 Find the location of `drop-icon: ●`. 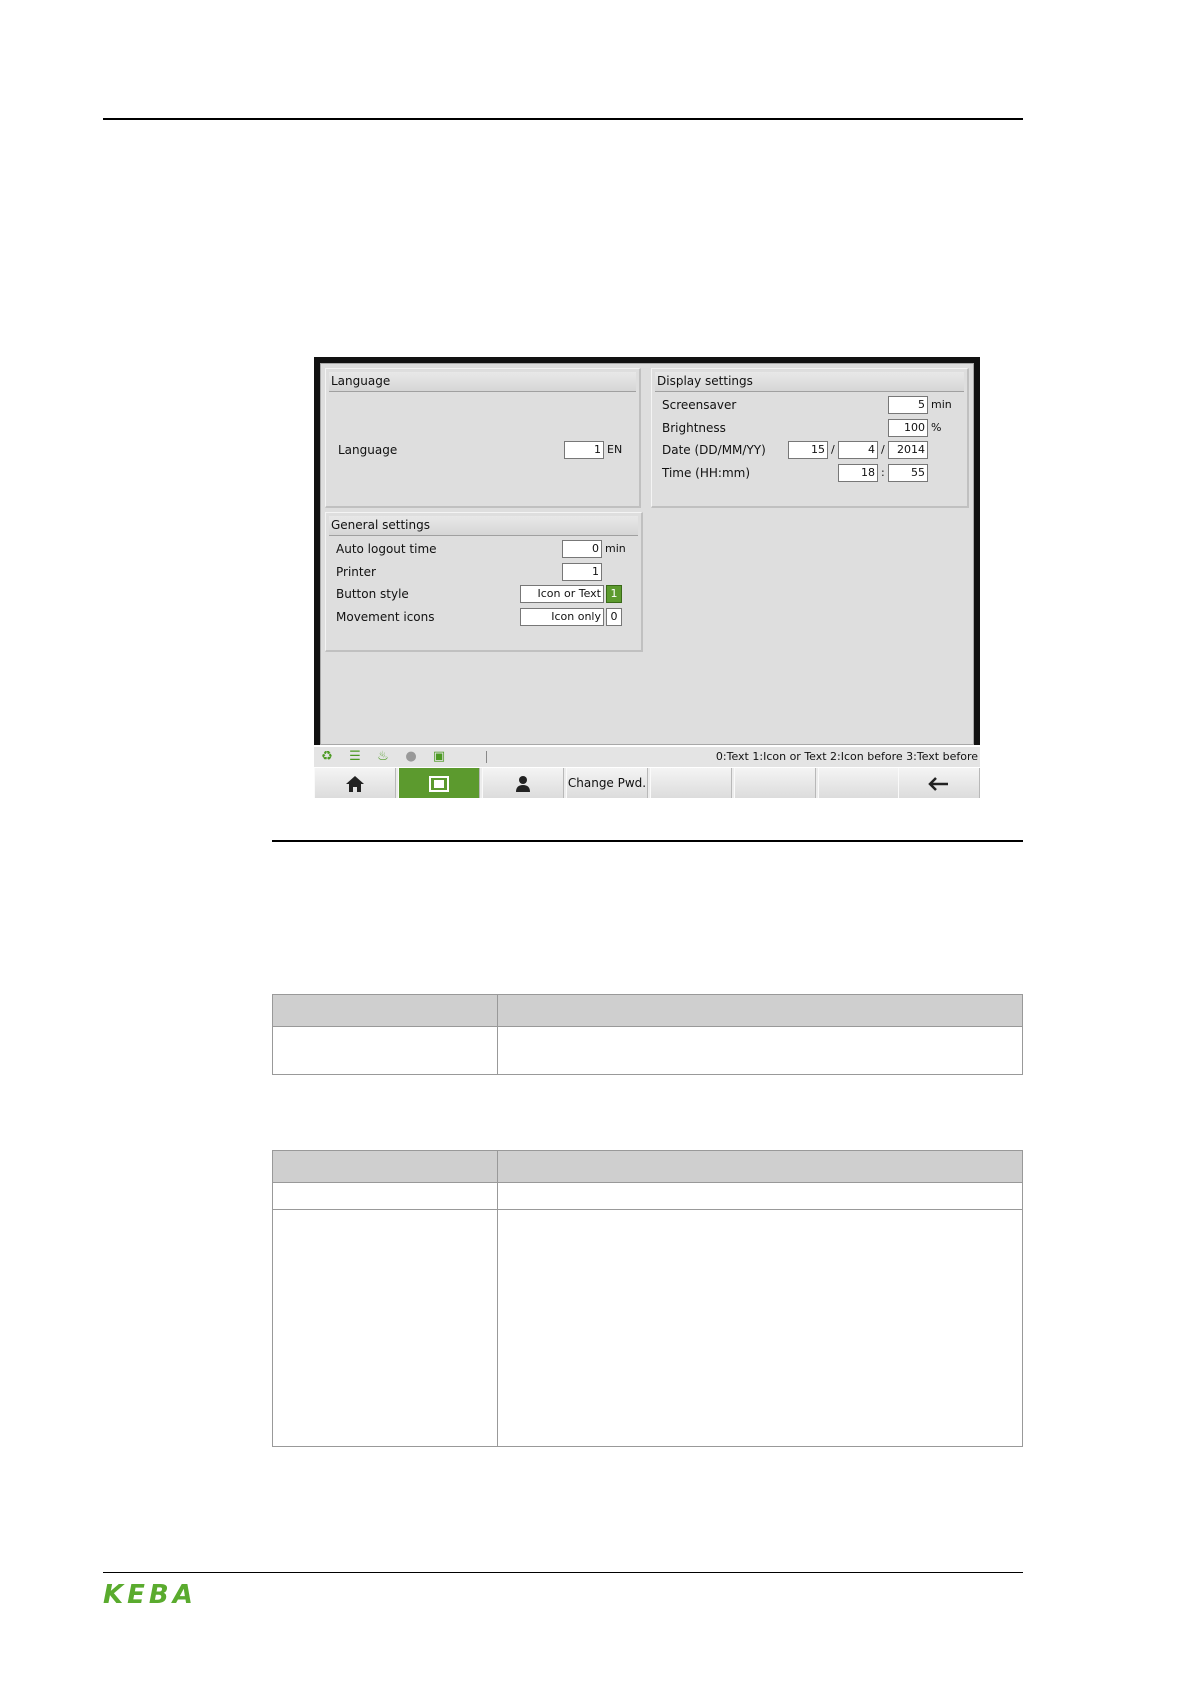

drop-icon: ● is located at coordinates (411, 757).